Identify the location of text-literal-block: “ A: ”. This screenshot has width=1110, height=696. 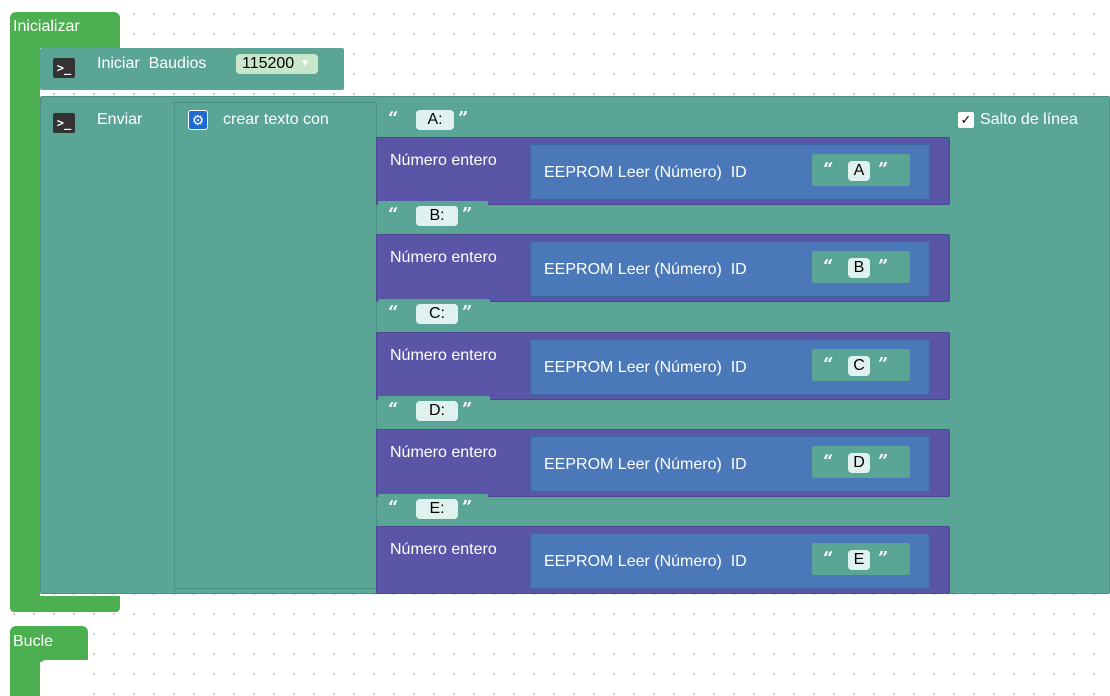
(431, 120).